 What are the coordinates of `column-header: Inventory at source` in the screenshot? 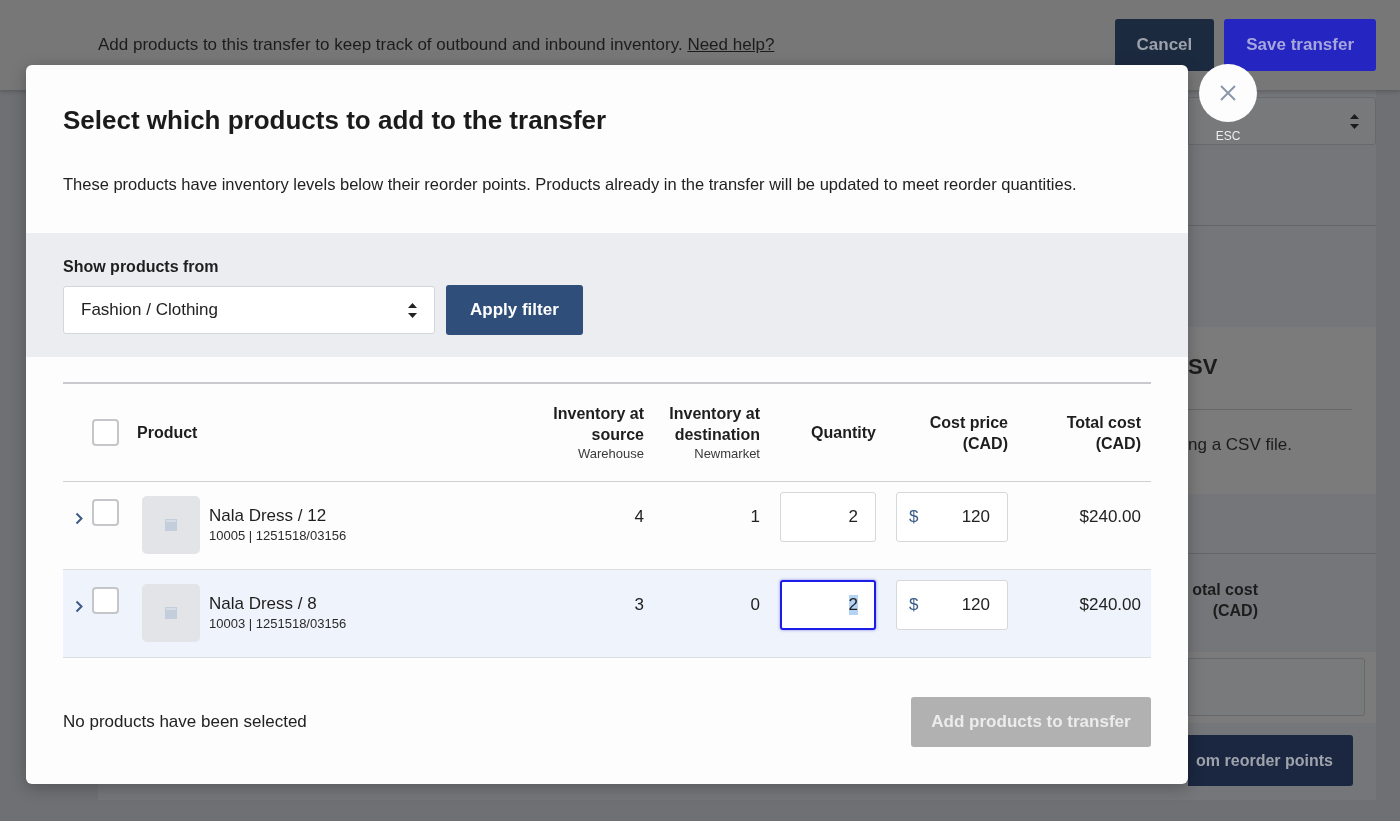 It's located at (598, 424).